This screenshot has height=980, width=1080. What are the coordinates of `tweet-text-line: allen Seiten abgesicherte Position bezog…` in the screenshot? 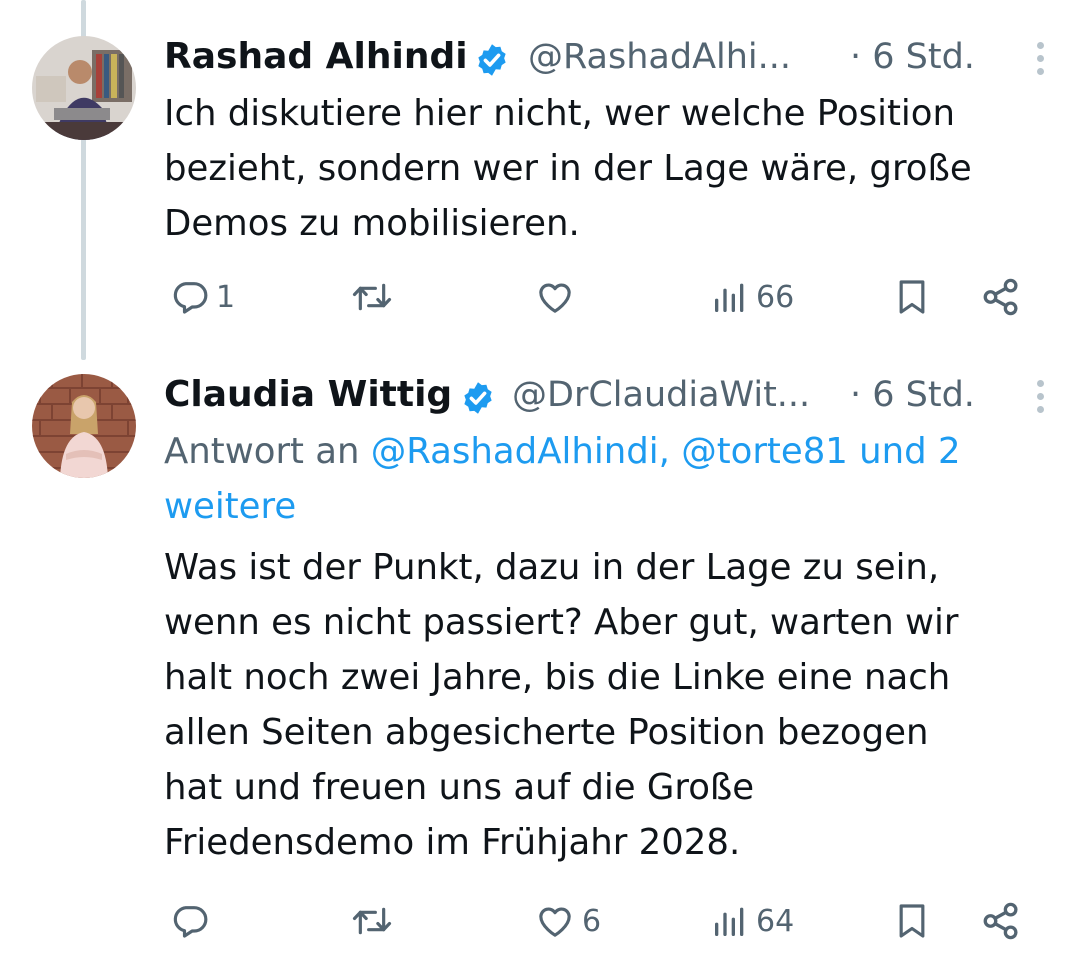 It's located at (546, 732).